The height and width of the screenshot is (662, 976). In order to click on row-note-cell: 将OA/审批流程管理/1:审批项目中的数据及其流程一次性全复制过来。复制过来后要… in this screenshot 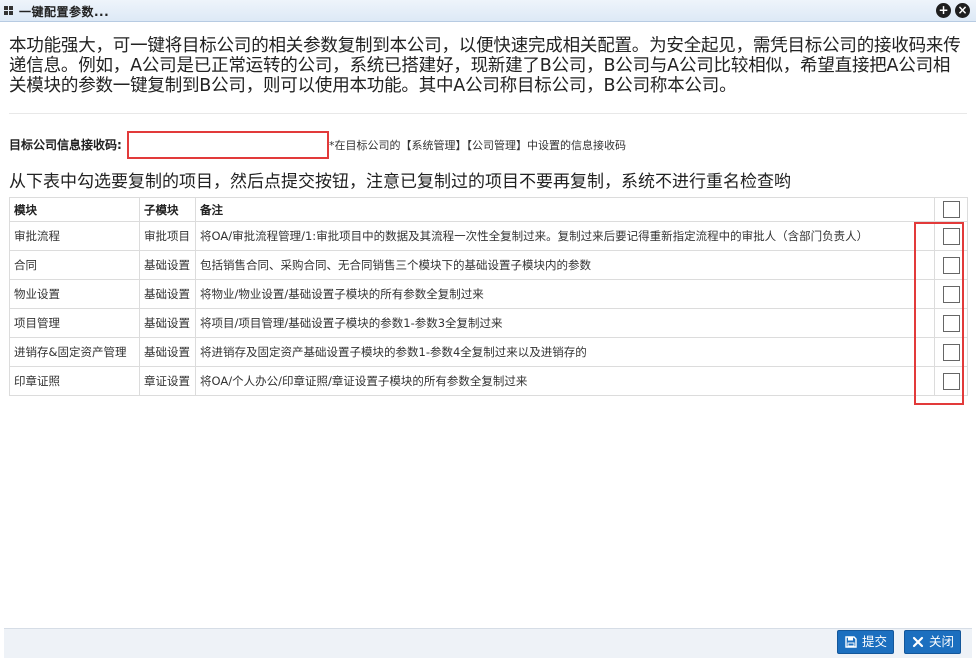, I will do `click(565, 236)`.